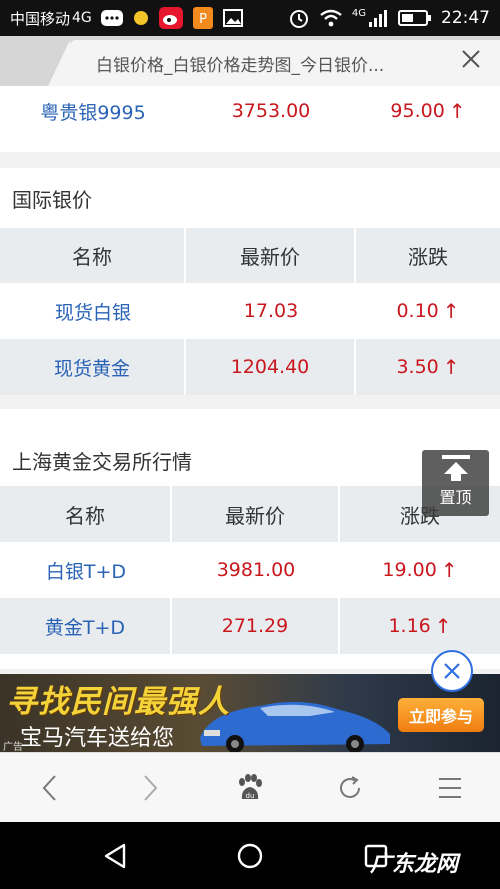 The image size is (500, 889). Describe the element at coordinates (86, 626) in the screenshot. I see `product-name: 黄金T+D` at that location.